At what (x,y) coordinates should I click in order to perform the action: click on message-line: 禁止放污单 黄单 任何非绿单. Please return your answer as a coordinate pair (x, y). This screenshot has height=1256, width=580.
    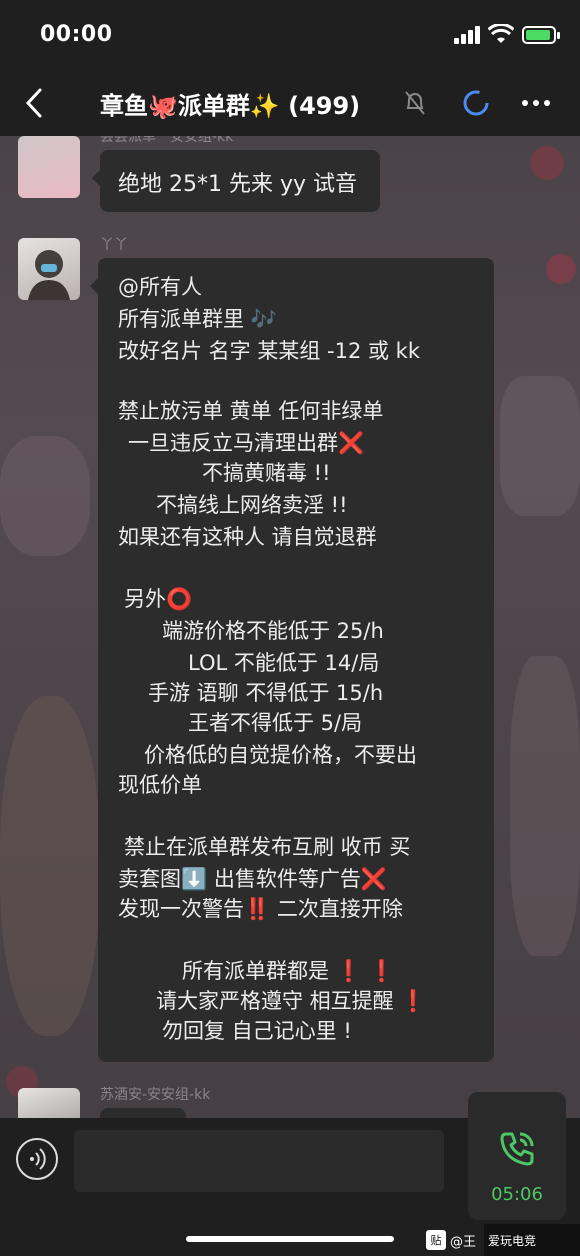
    Looking at the image, I should click on (251, 411).